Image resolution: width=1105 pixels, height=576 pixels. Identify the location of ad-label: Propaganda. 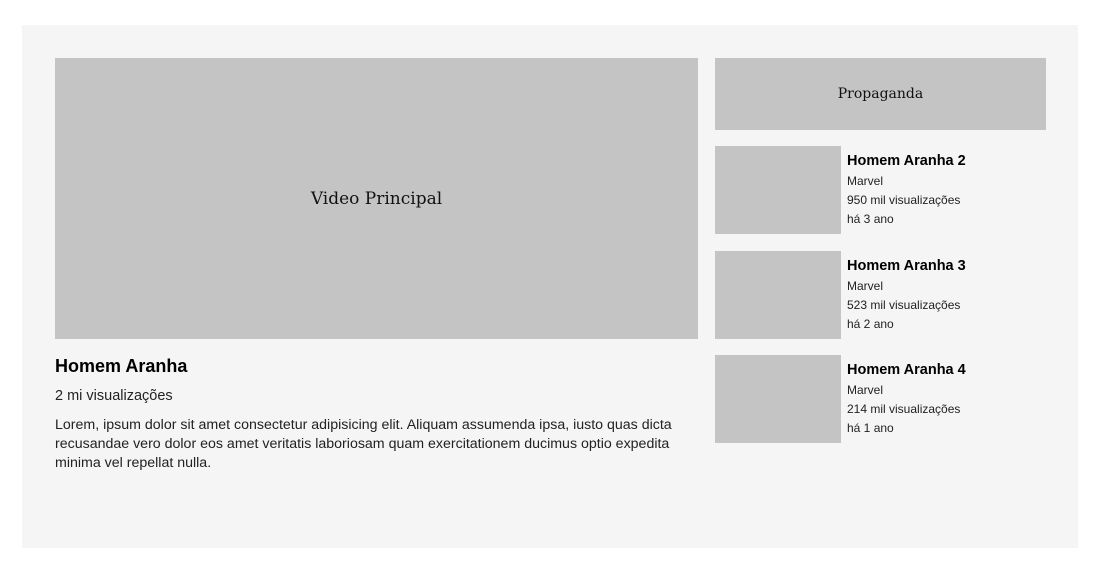
(880, 94).